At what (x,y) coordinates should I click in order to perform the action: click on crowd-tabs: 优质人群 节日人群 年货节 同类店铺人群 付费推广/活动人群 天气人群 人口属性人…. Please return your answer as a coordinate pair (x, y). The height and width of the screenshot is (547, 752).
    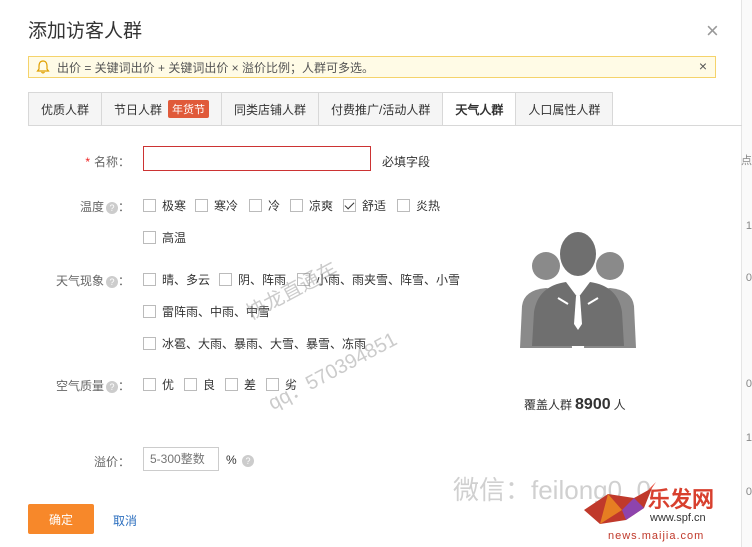
    Looking at the image, I should click on (321, 109).